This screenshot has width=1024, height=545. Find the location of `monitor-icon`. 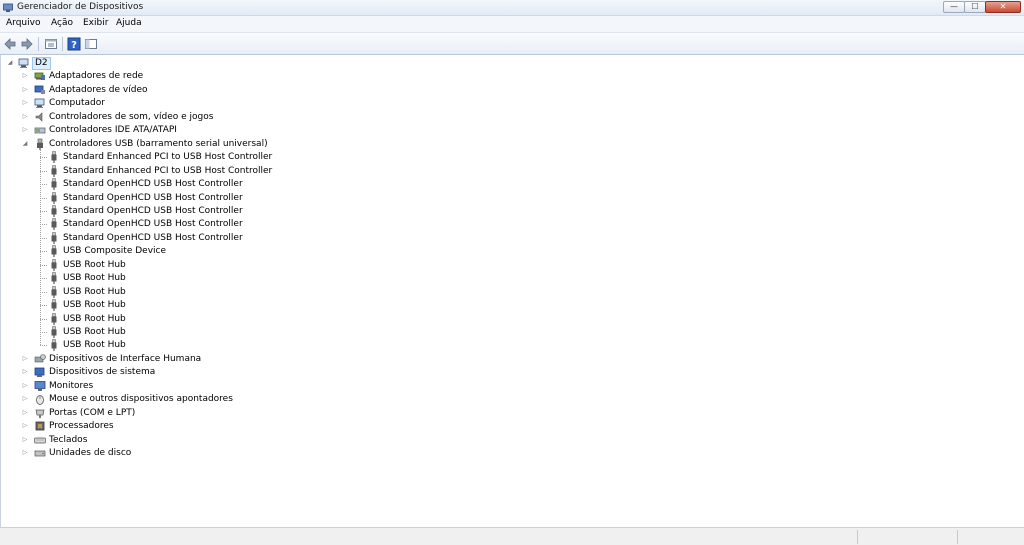

monitor-icon is located at coordinates (40, 386).